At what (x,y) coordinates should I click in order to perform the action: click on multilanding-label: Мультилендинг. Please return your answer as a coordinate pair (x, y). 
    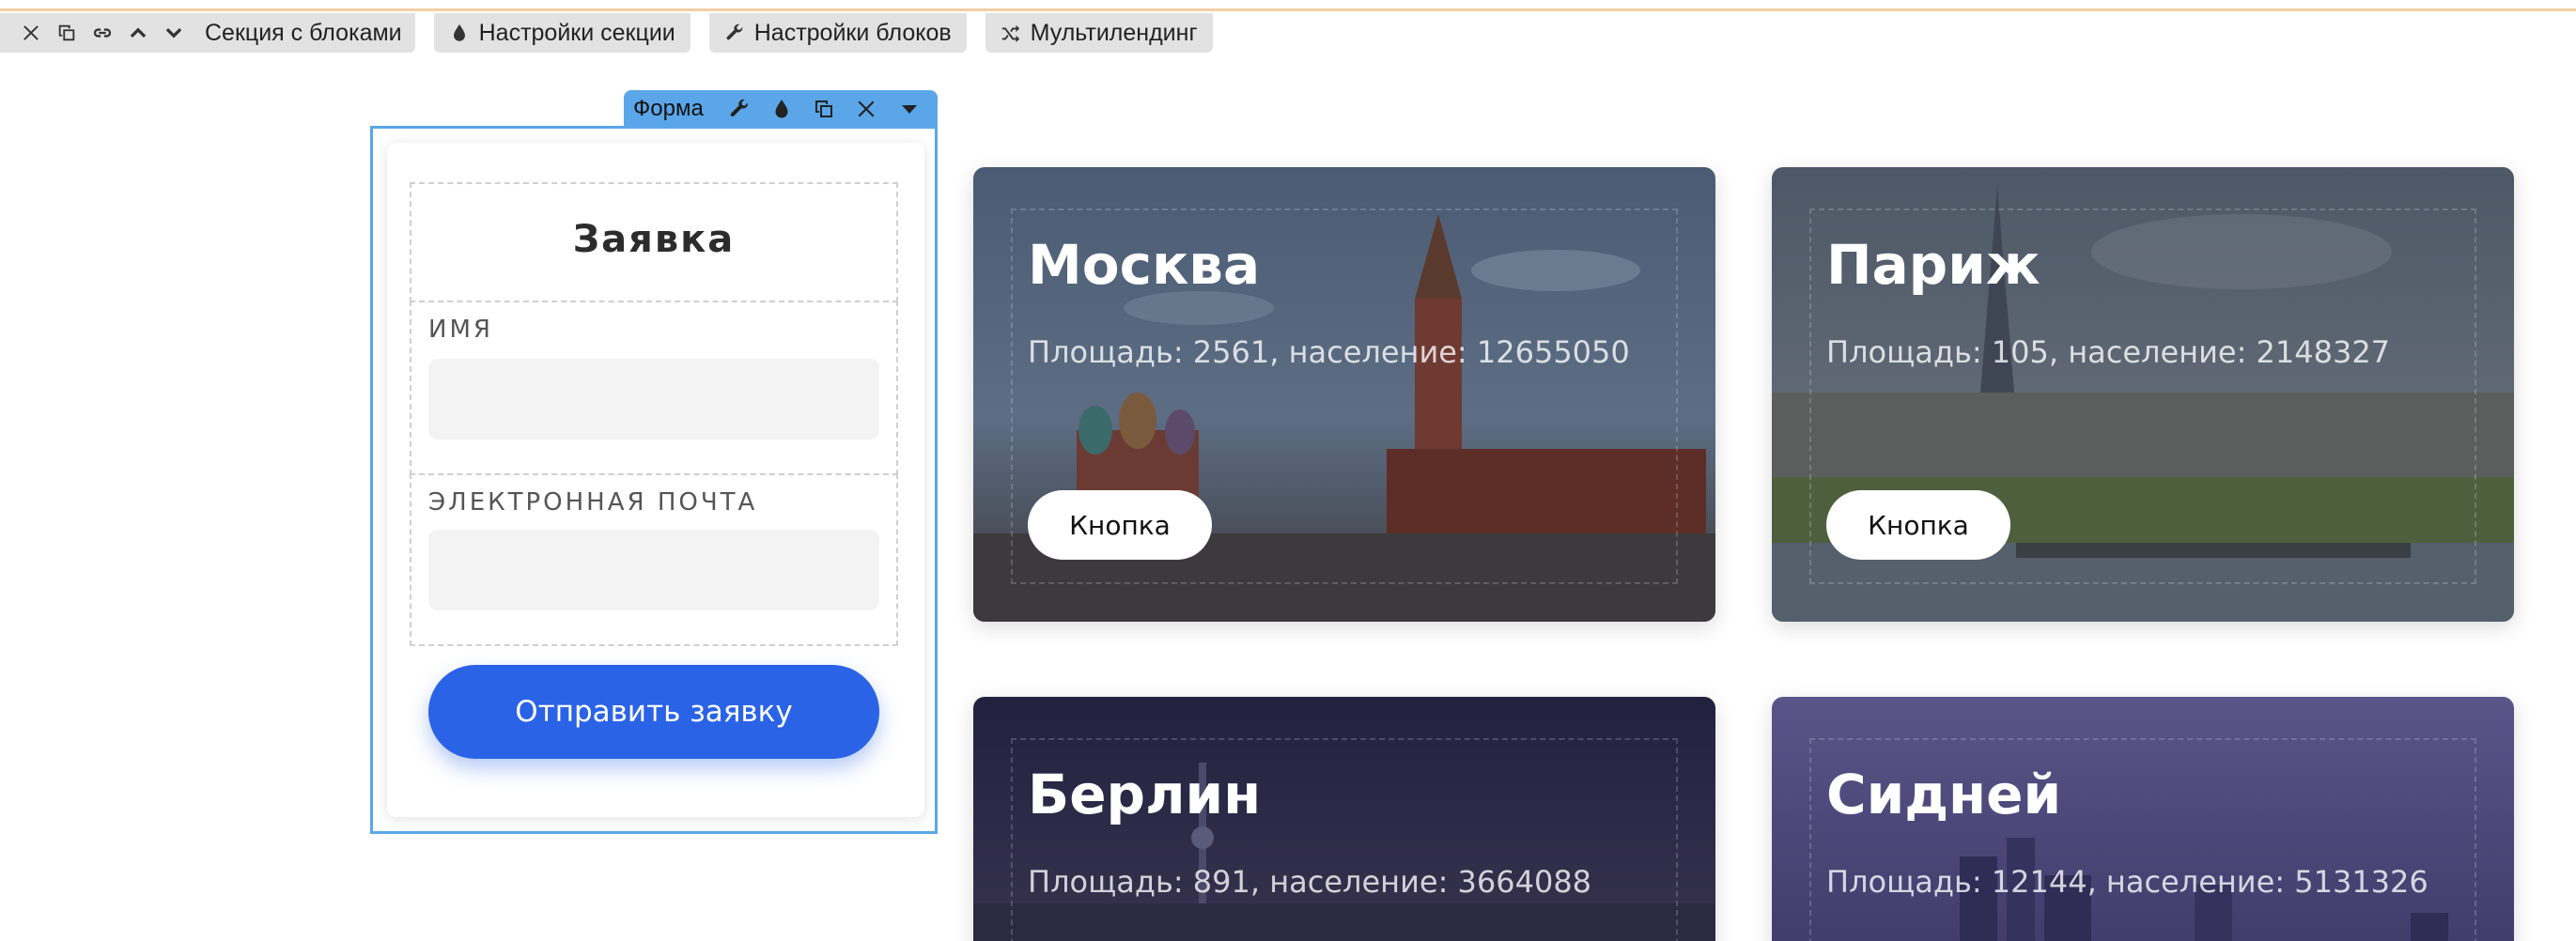
    Looking at the image, I should click on (1114, 32).